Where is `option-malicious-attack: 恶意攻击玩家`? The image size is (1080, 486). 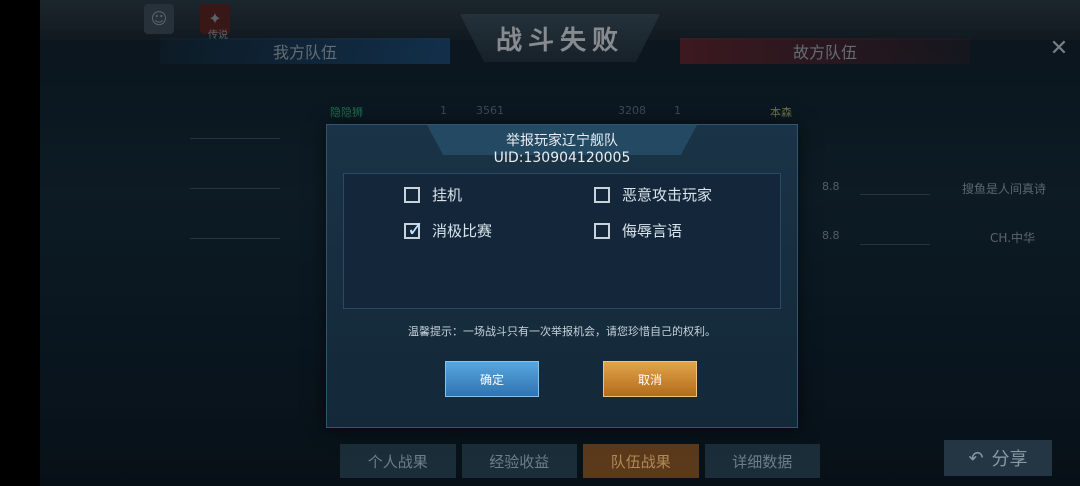
option-malicious-attack: 恶意攻击玩家 is located at coordinates (653, 194).